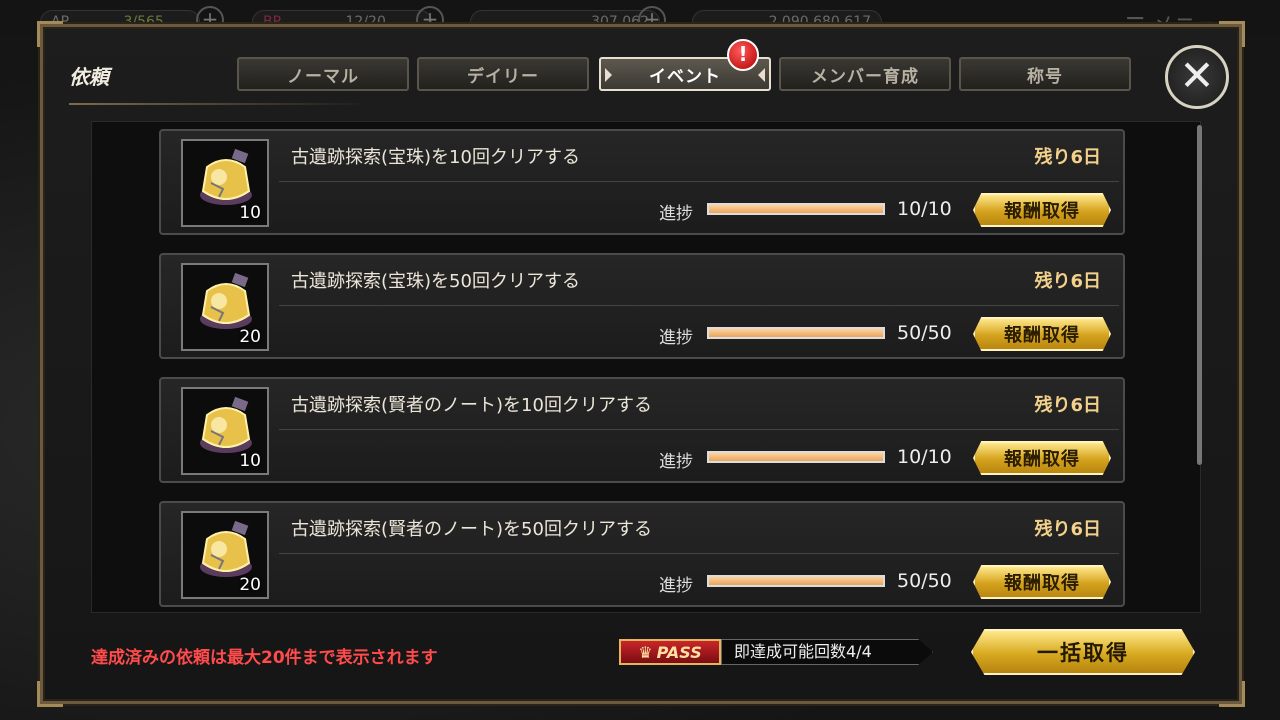 This screenshot has height=720, width=1280. I want to click on quest-description: 古遺跡探索(賢者のノート)を50回クリアする, so click(471, 529).